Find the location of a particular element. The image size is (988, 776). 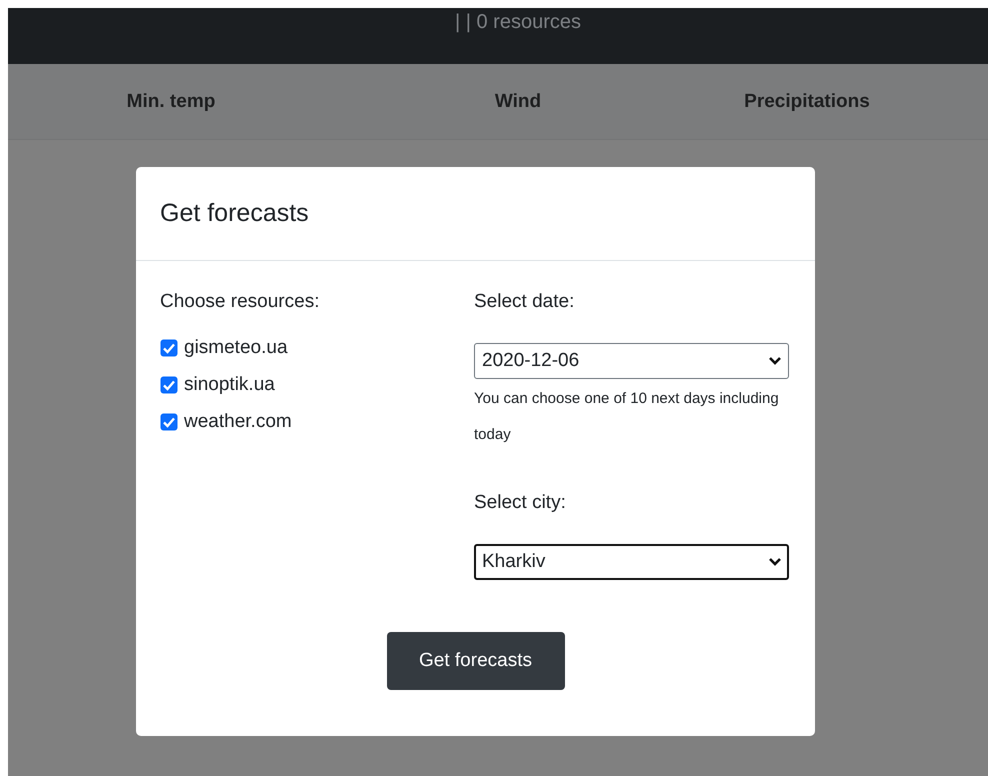

dialog-title: Get forecasts is located at coordinates (234, 213).